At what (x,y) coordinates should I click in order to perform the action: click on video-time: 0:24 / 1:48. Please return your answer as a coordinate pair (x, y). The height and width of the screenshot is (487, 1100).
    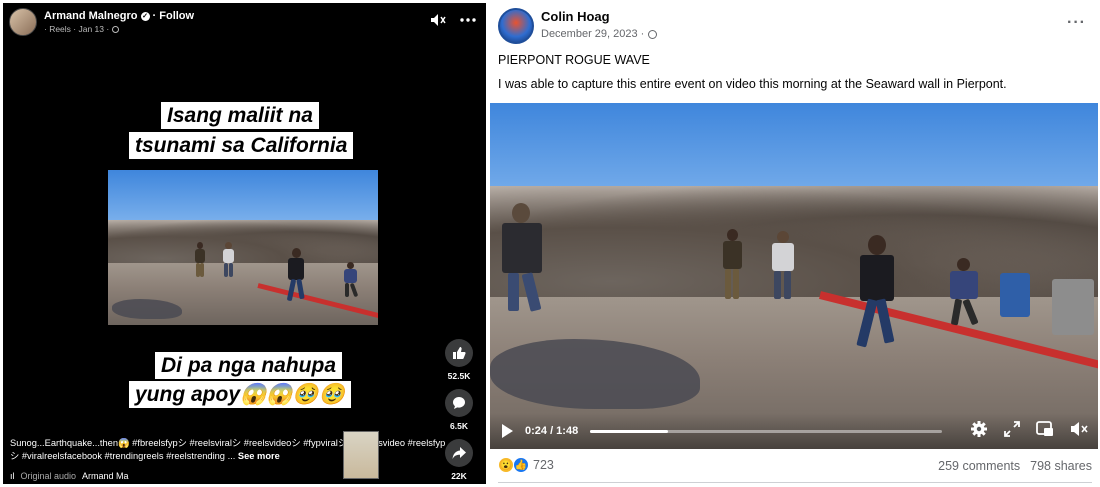
    Looking at the image, I should click on (552, 431).